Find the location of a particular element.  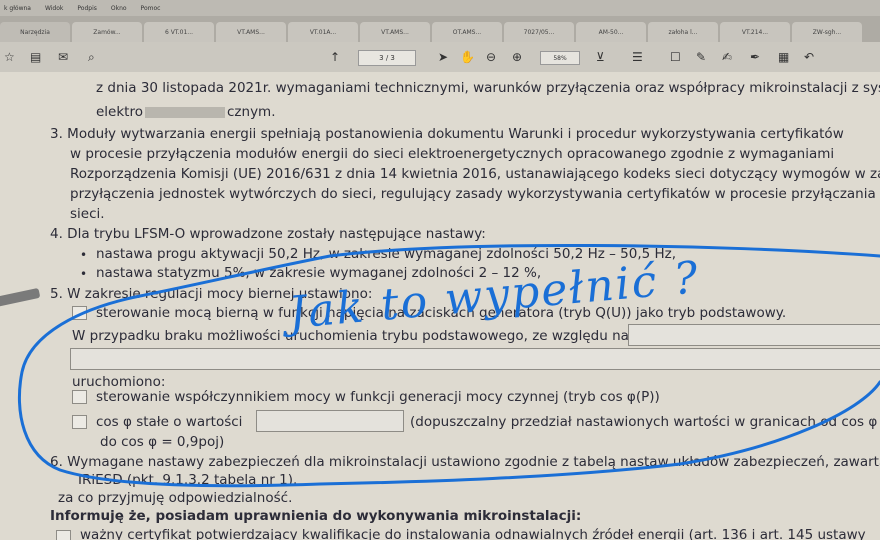

page-up-icon: ↑ is located at coordinates (335, 57).